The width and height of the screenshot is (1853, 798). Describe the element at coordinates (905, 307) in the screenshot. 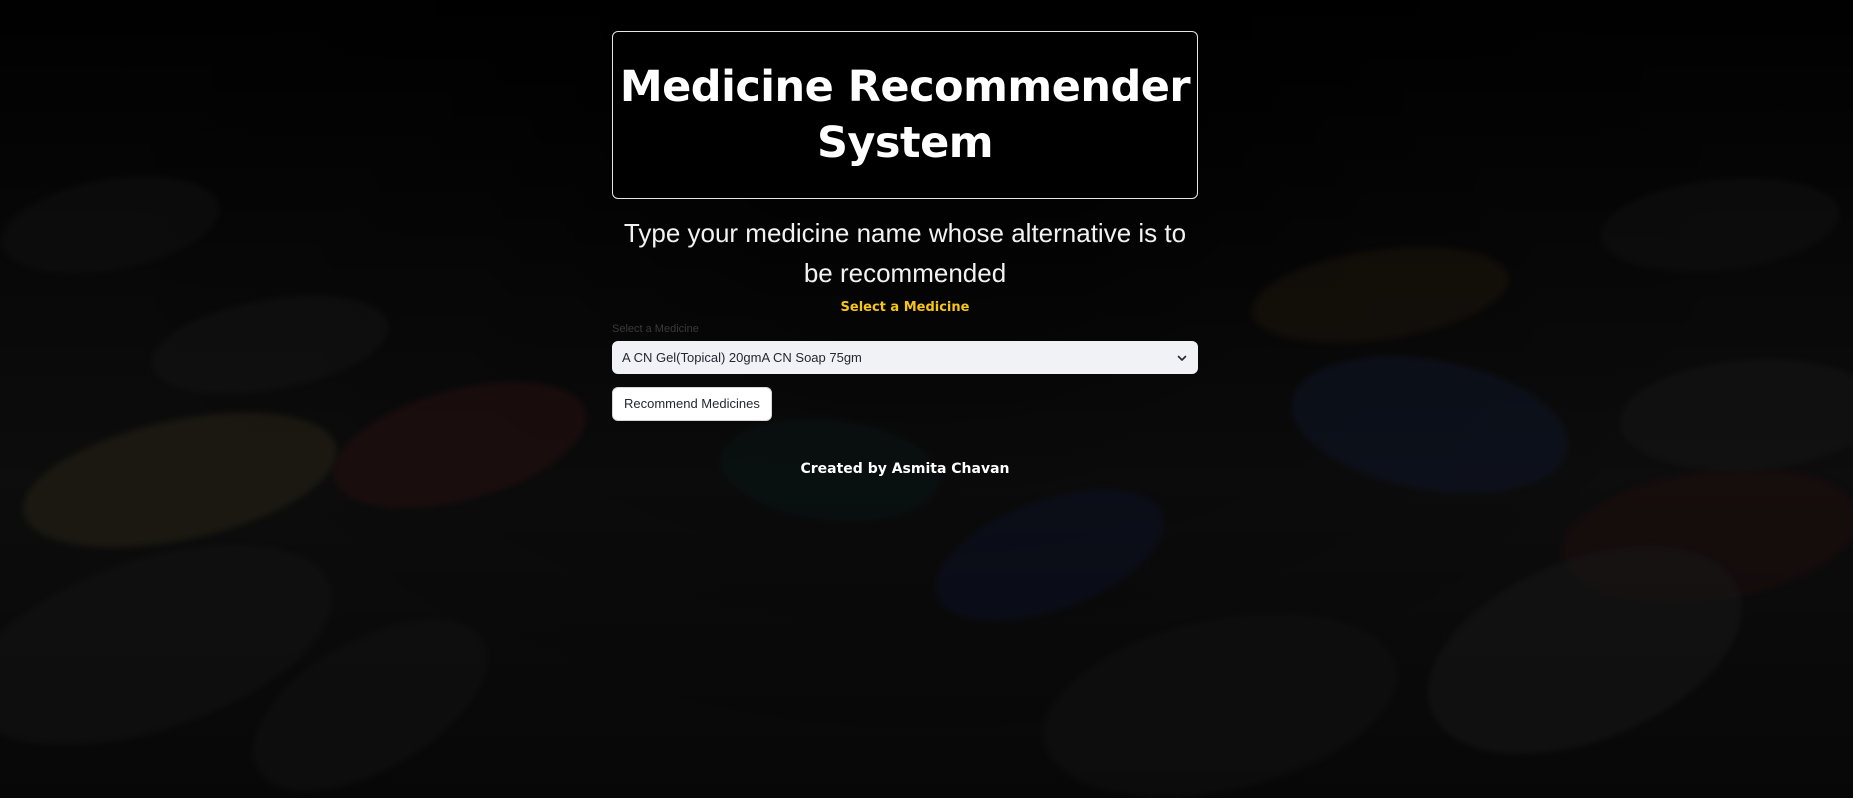

I see `select-heading: Select a Medicine` at that location.